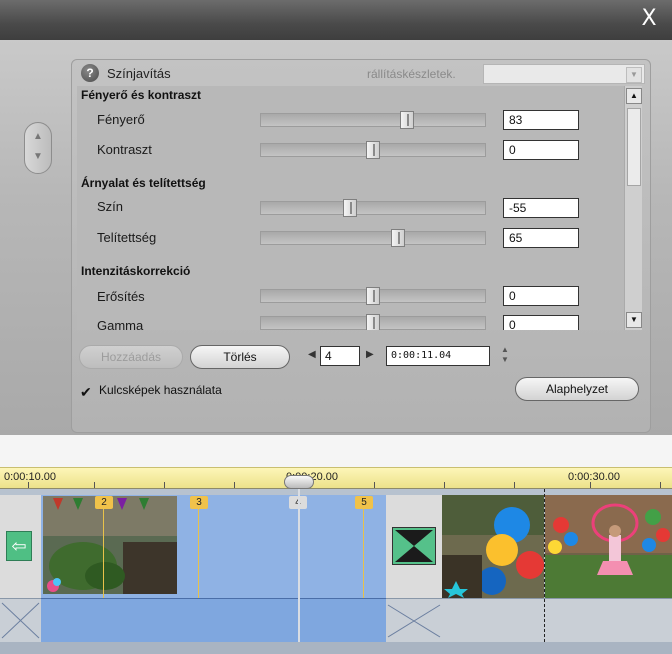  What do you see at coordinates (121, 296) in the screenshot?
I see `row-label-gain: Erősítés` at bounding box center [121, 296].